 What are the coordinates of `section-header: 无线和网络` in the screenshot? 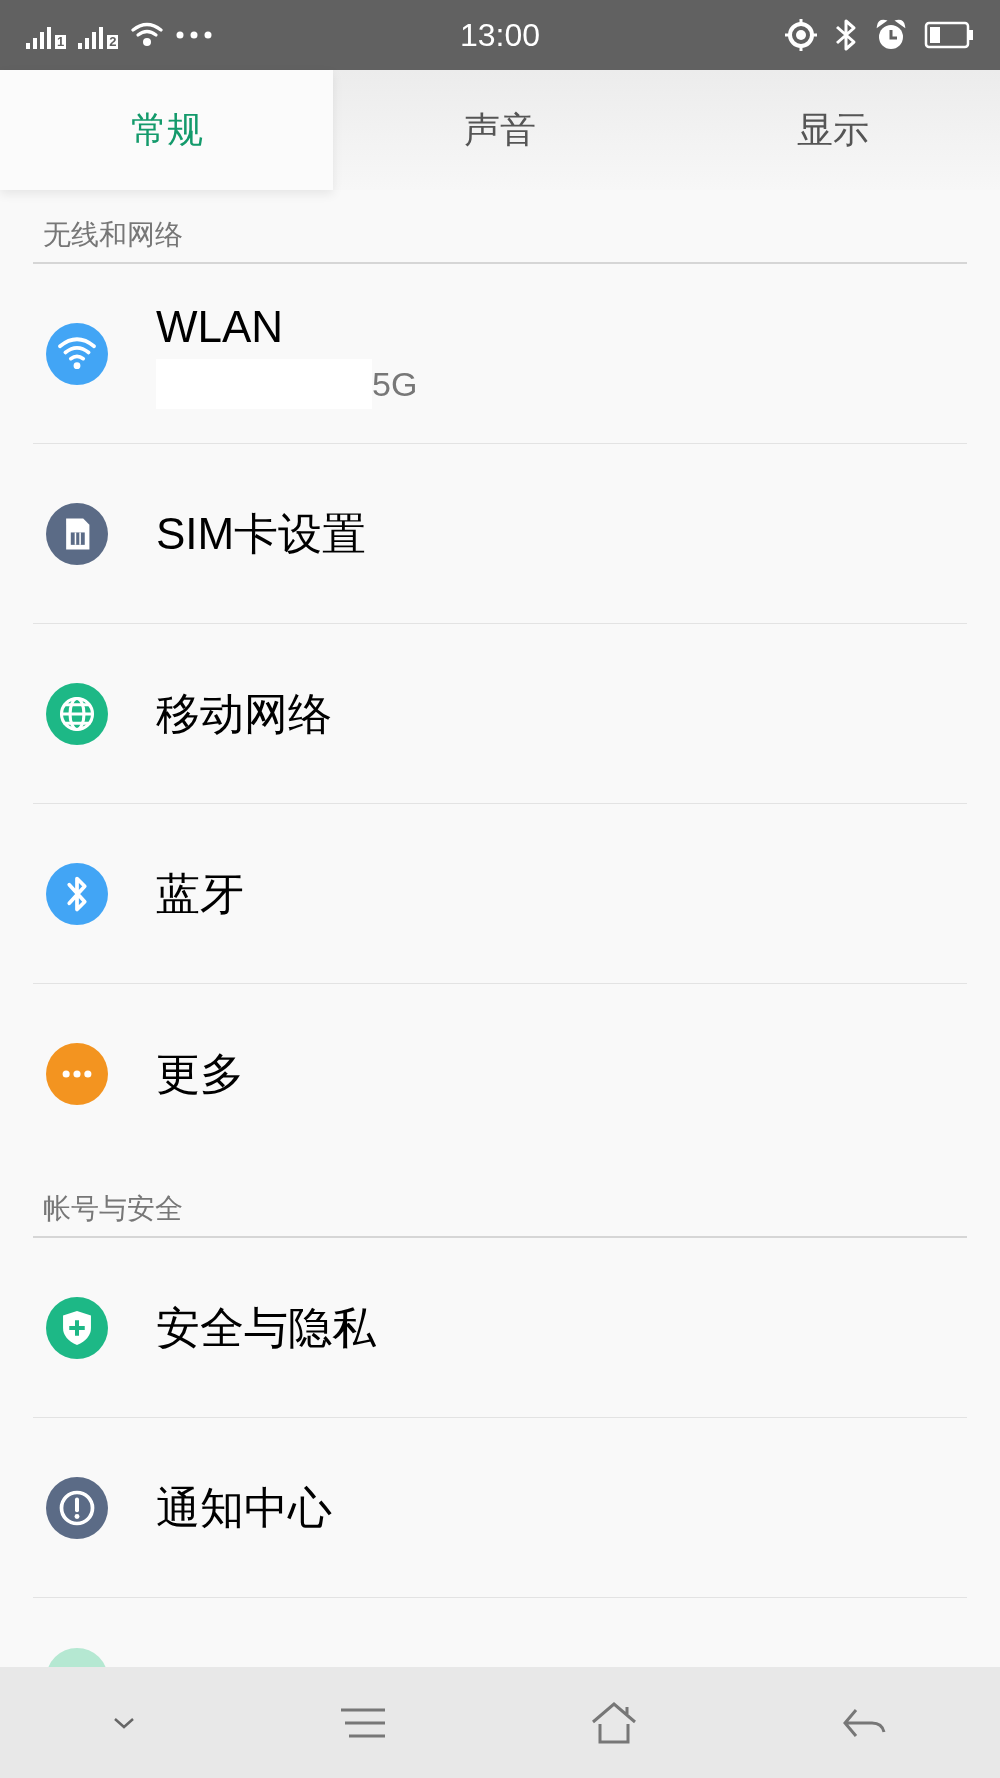 It's located at (113, 234).